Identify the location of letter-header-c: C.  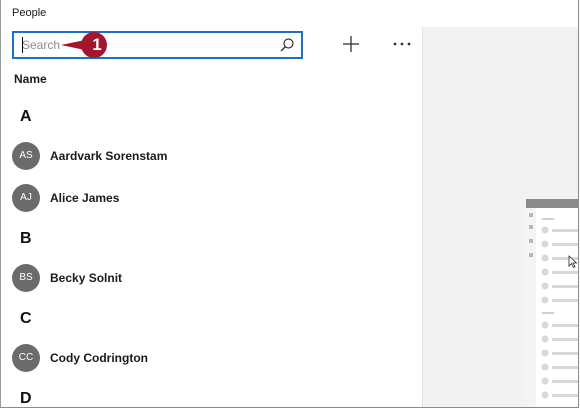
(26, 319).